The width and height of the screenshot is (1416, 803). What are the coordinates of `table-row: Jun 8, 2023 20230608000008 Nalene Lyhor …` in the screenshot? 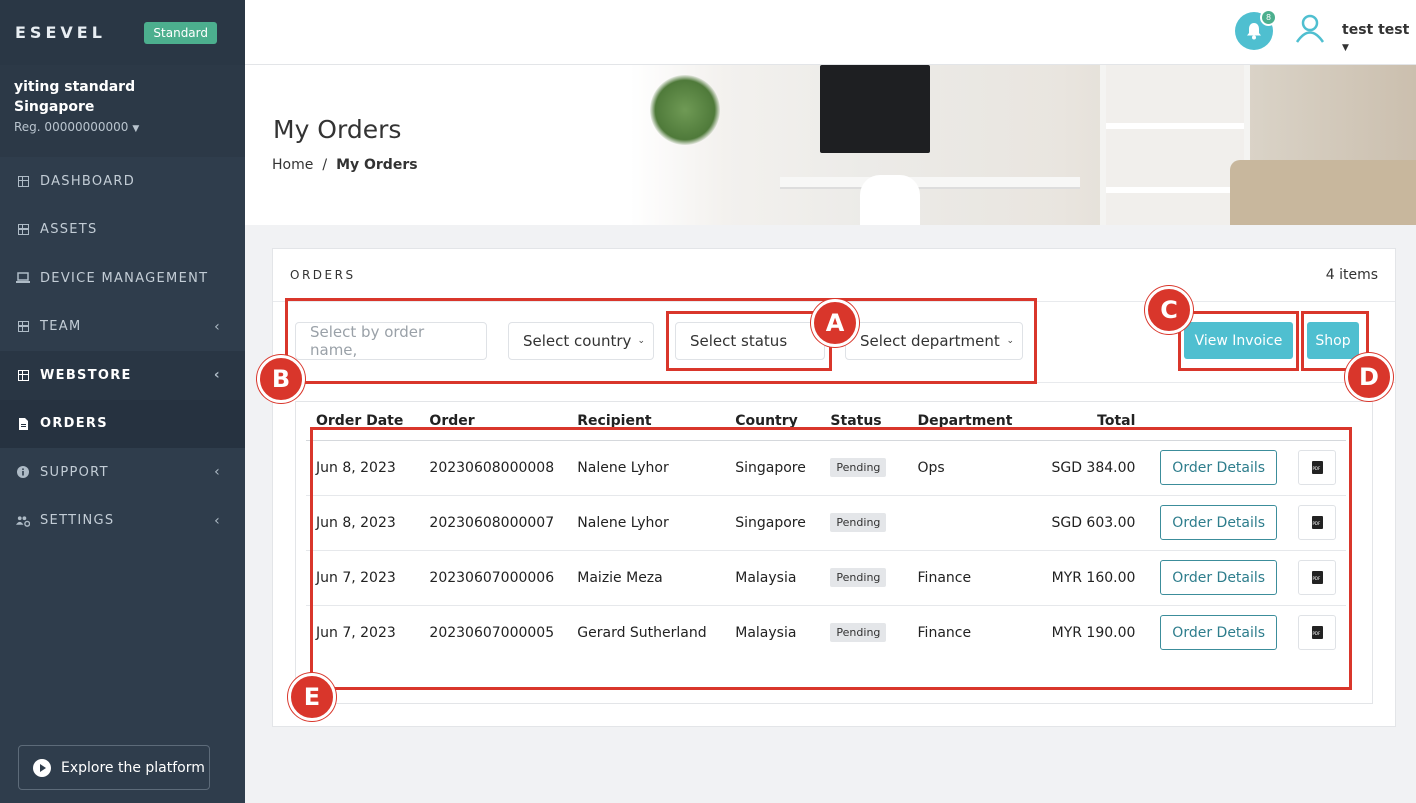 It's located at (826, 468).